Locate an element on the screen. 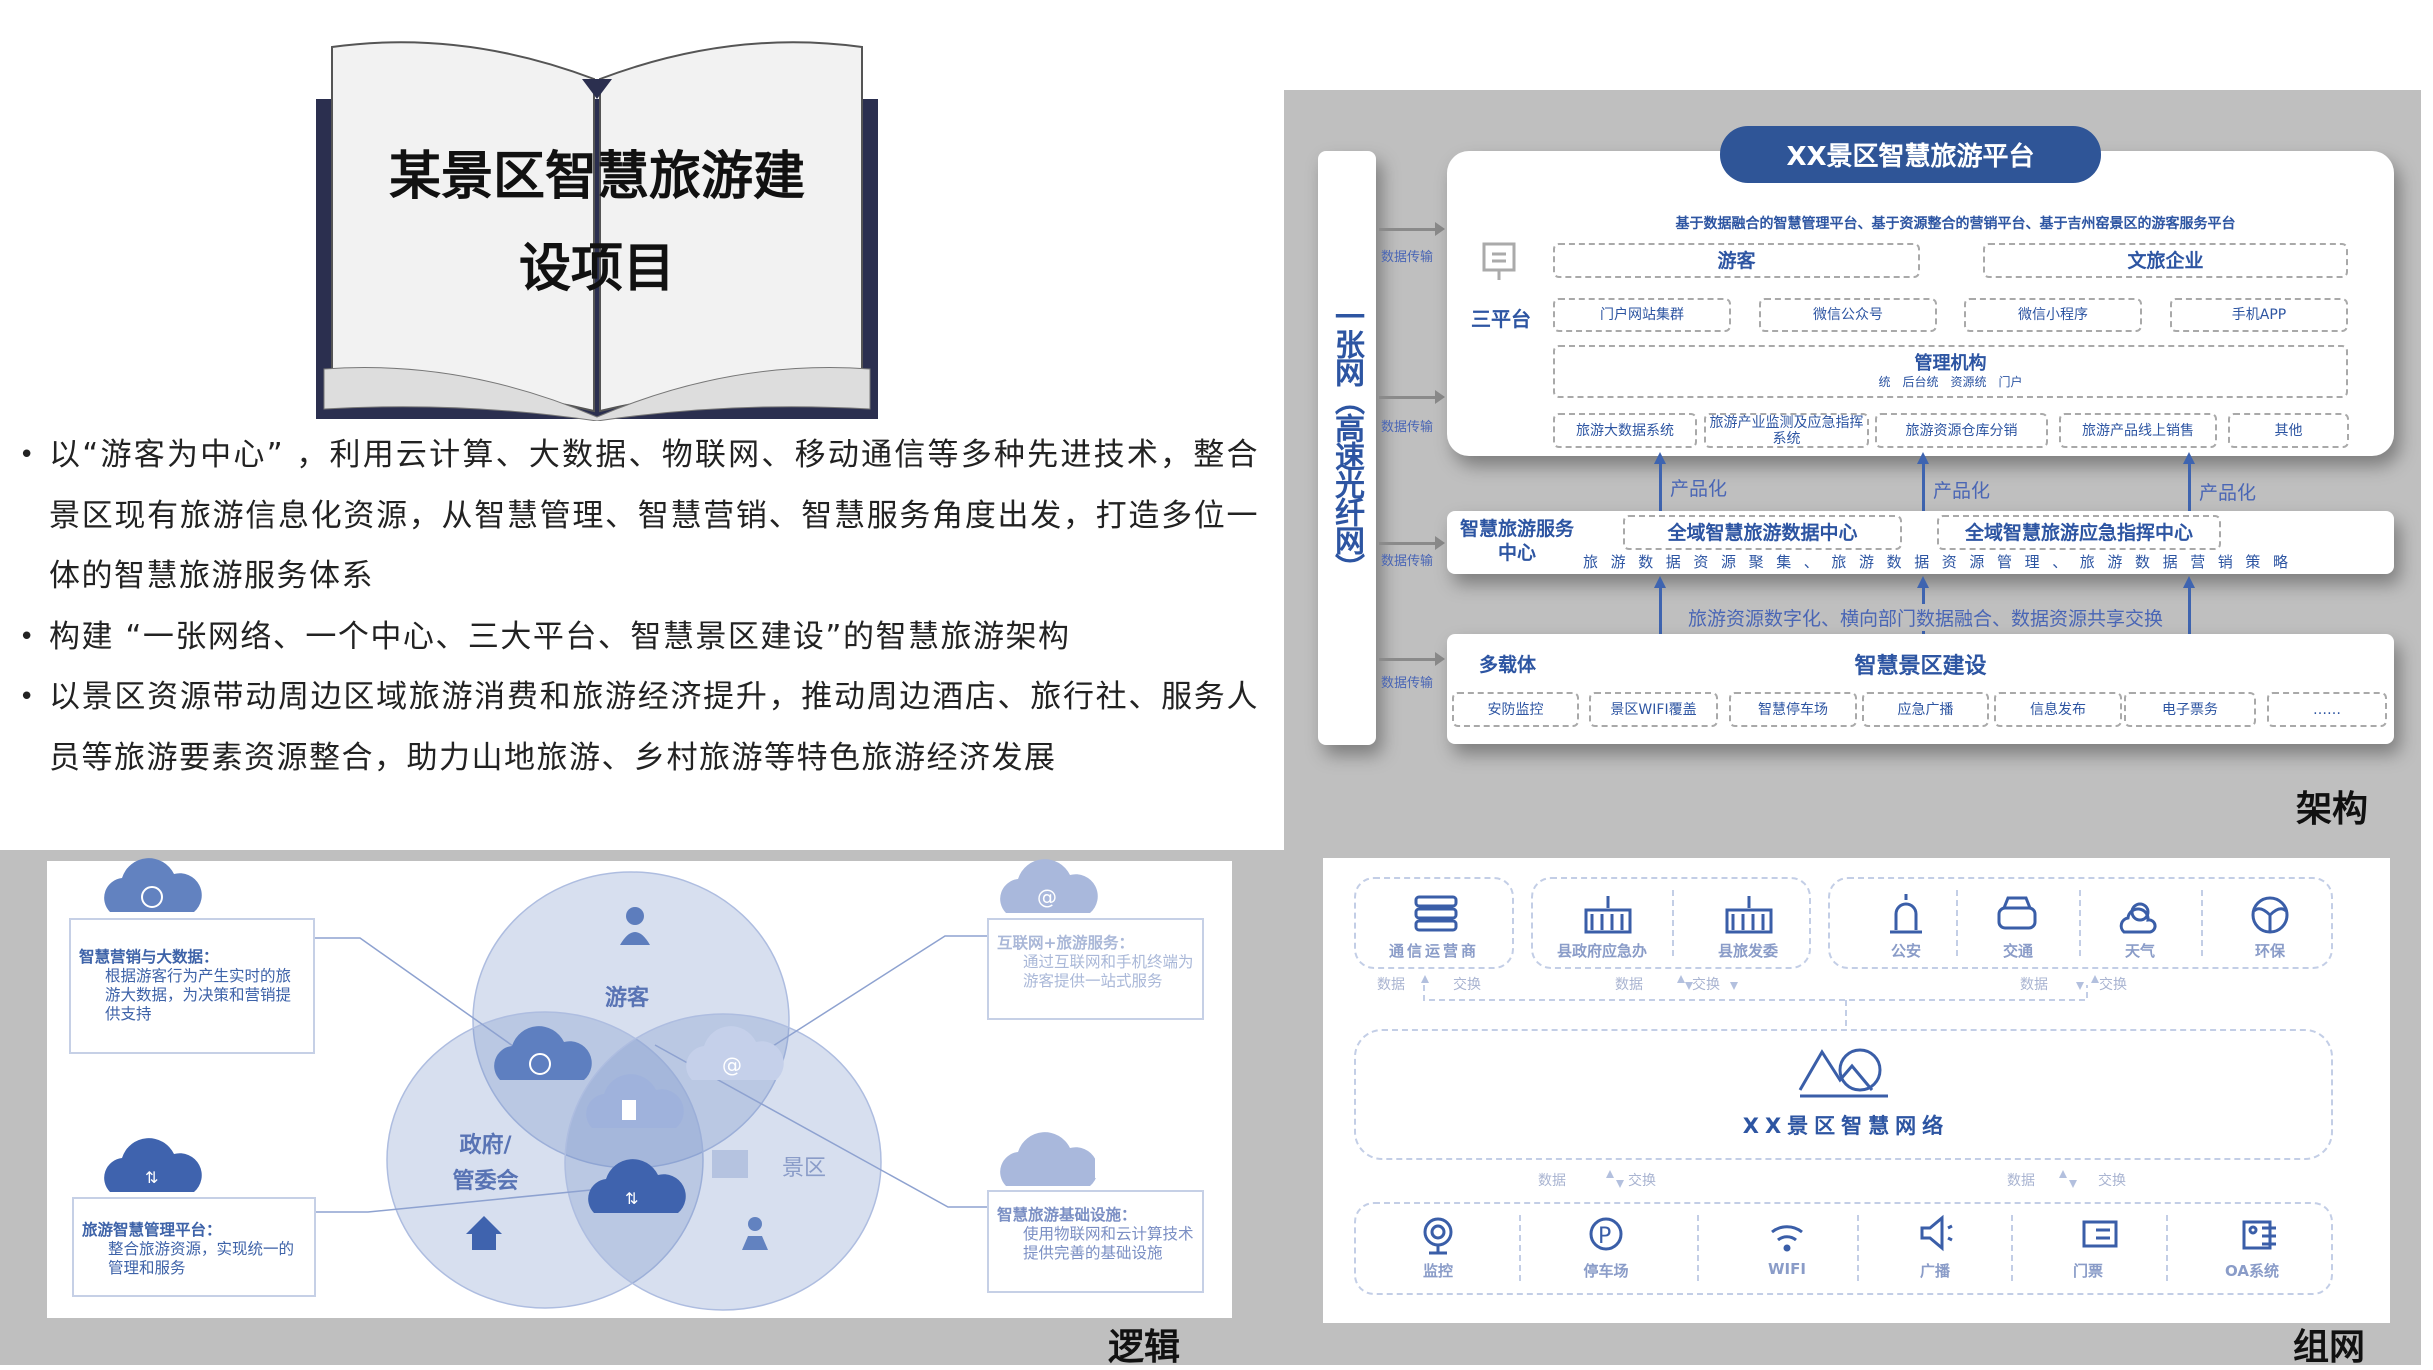  server-icon is located at coordinates (1436, 913).